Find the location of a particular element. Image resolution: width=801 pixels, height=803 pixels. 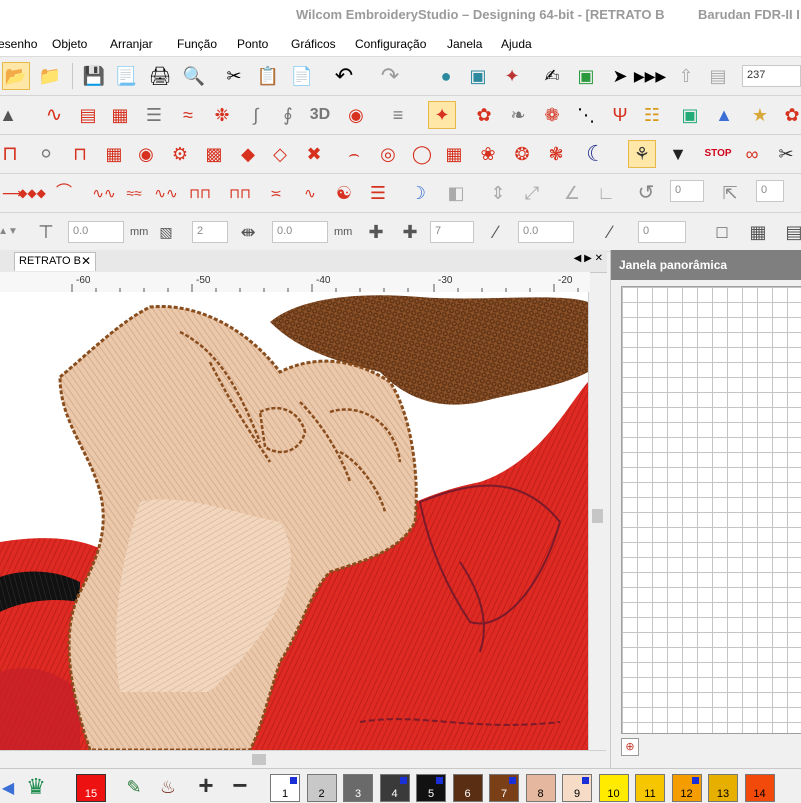

length-input: 0.0 is located at coordinates (546, 232).